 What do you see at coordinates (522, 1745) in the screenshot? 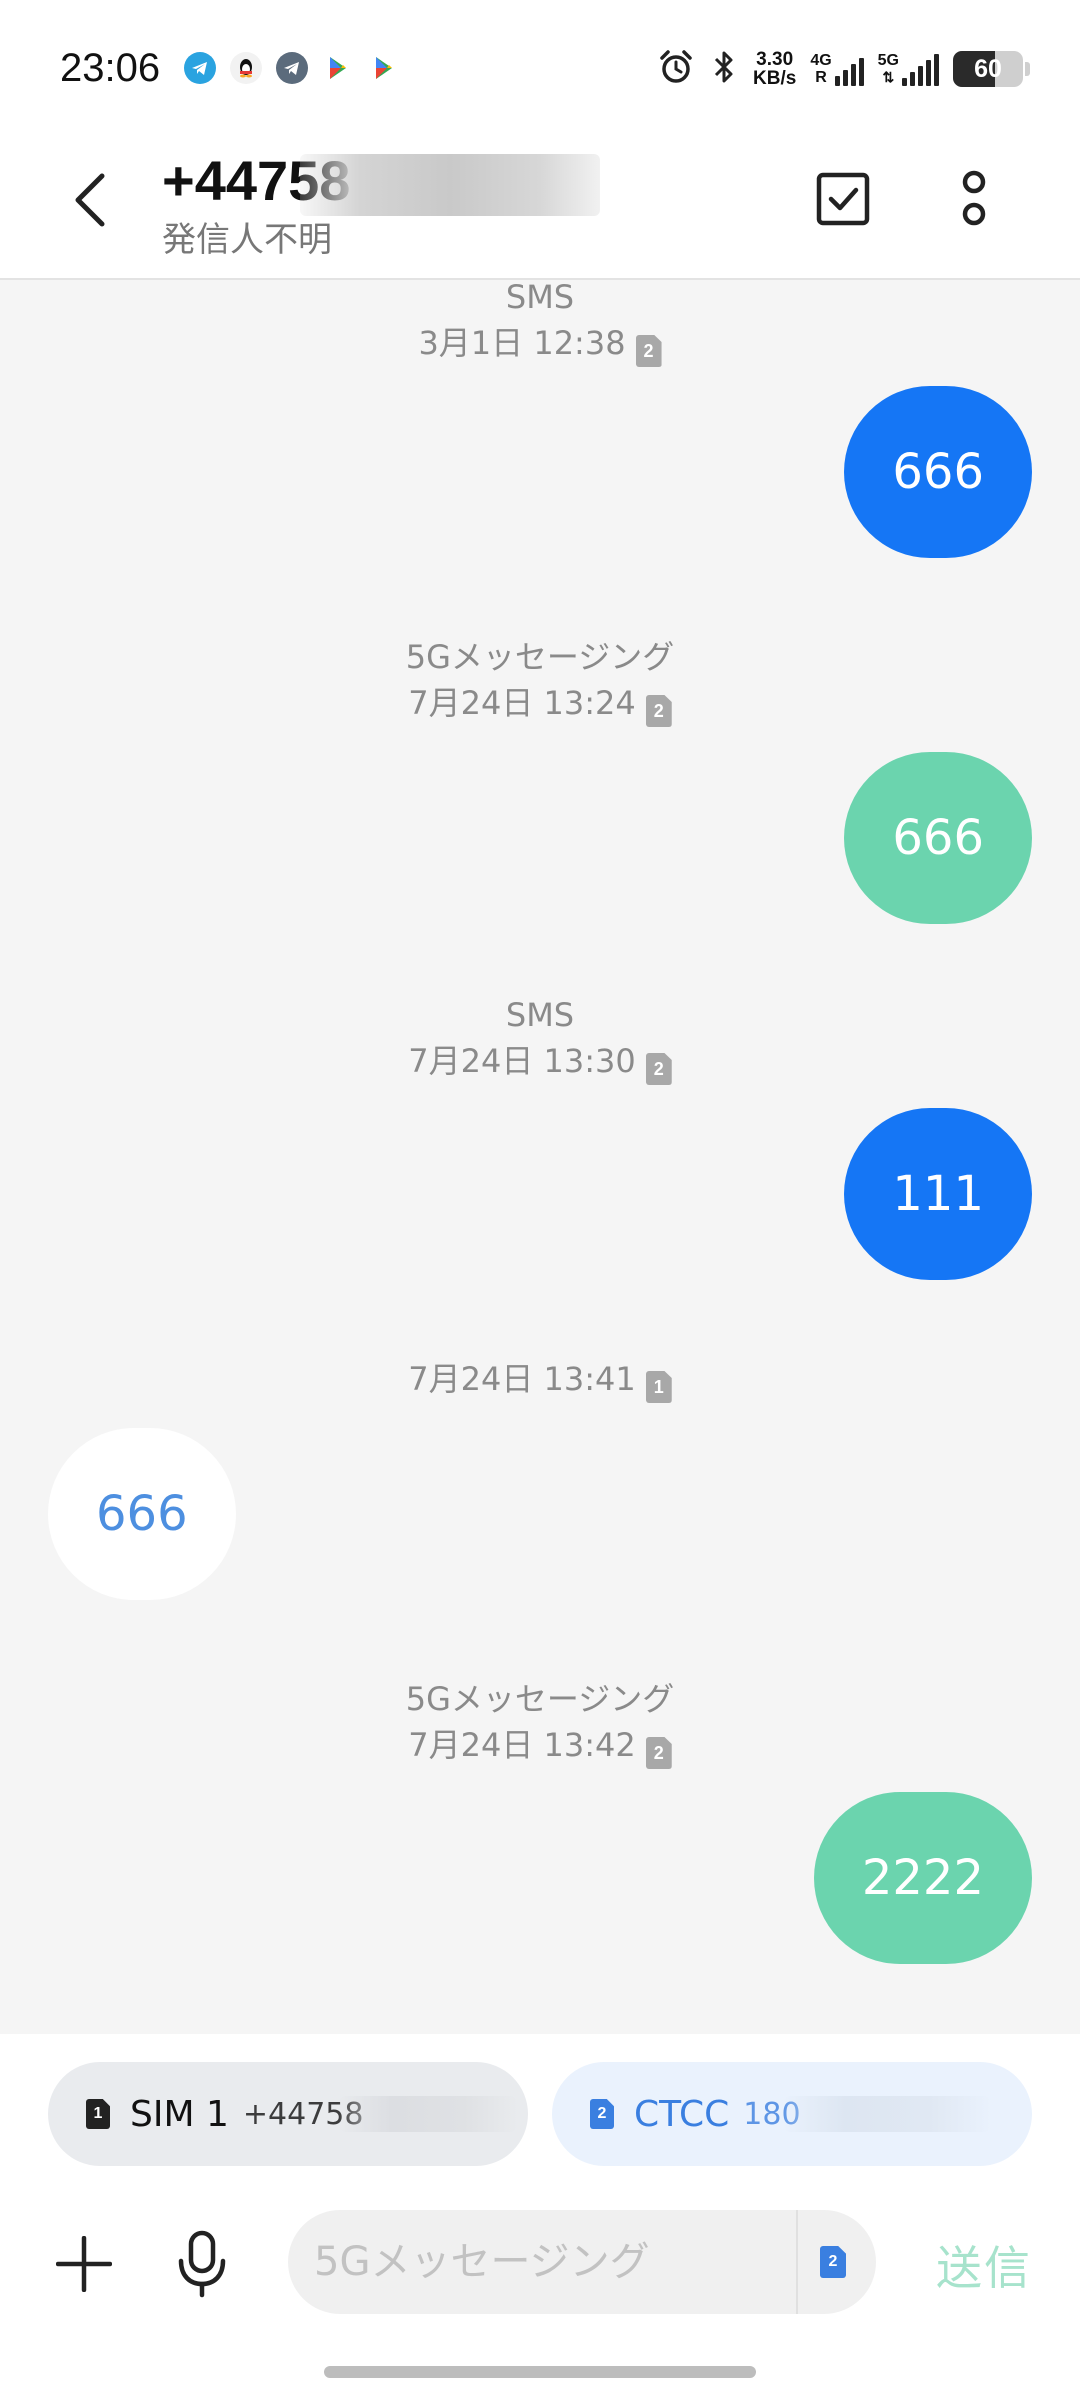
I see `message-timestamp: 7月24日 13:42` at bounding box center [522, 1745].